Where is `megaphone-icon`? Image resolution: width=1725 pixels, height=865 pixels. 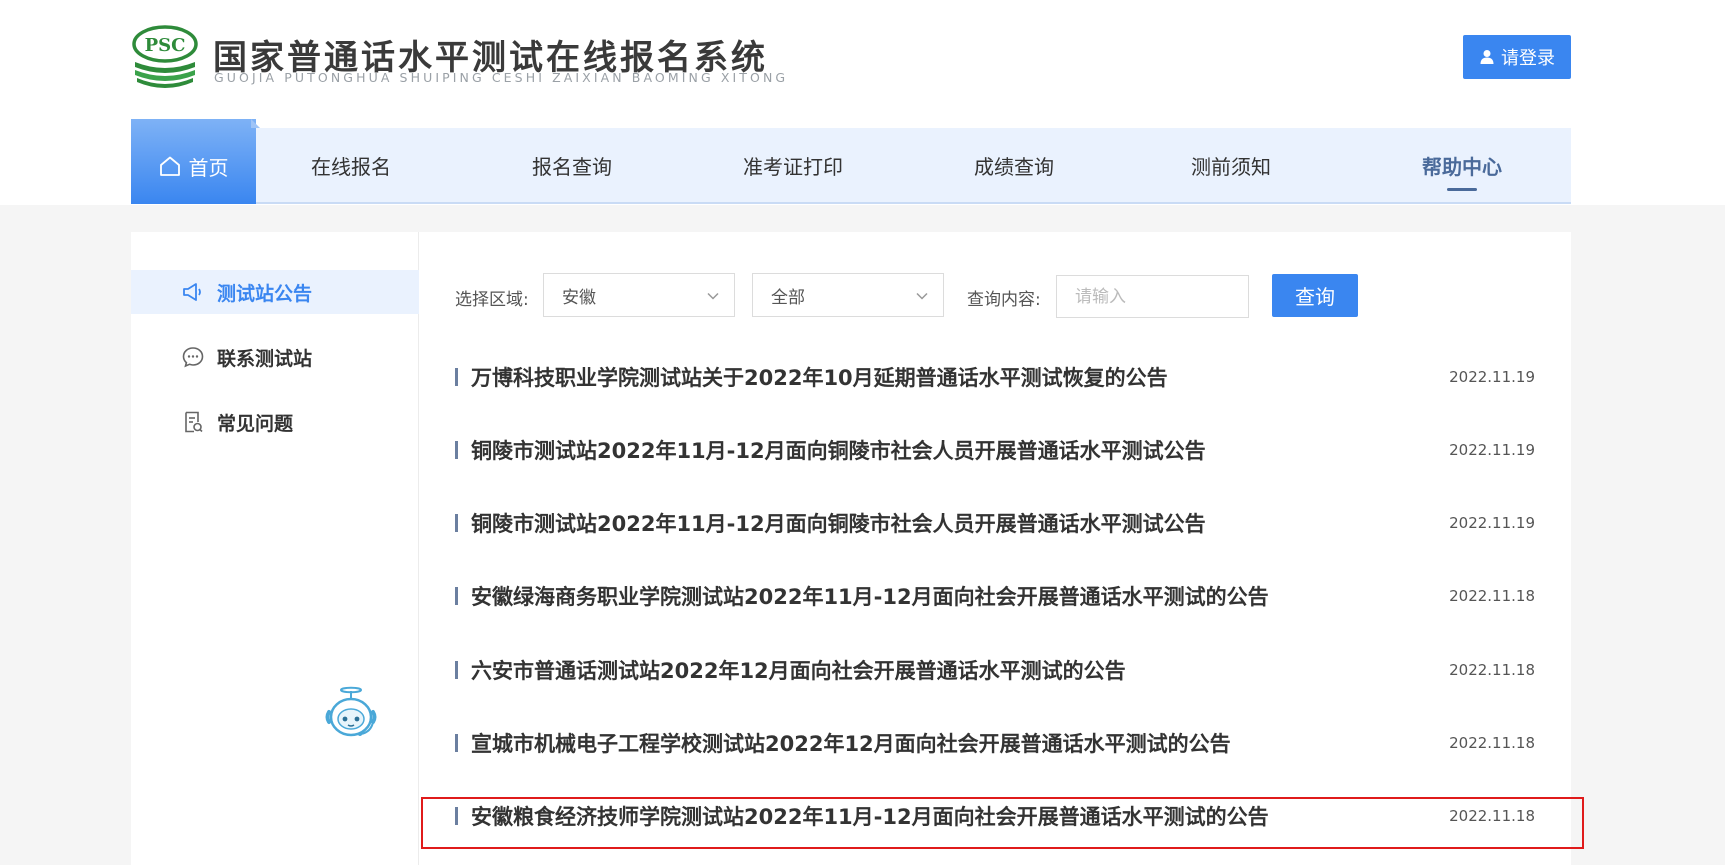
megaphone-icon is located at coordinates (192, 292).